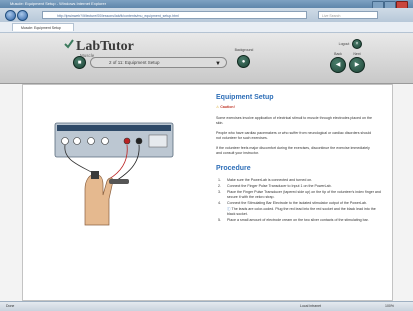  Describe the element at coordinates (218, 64) in the screenshot. I see `chevron-down-icon: ▼` at that location.